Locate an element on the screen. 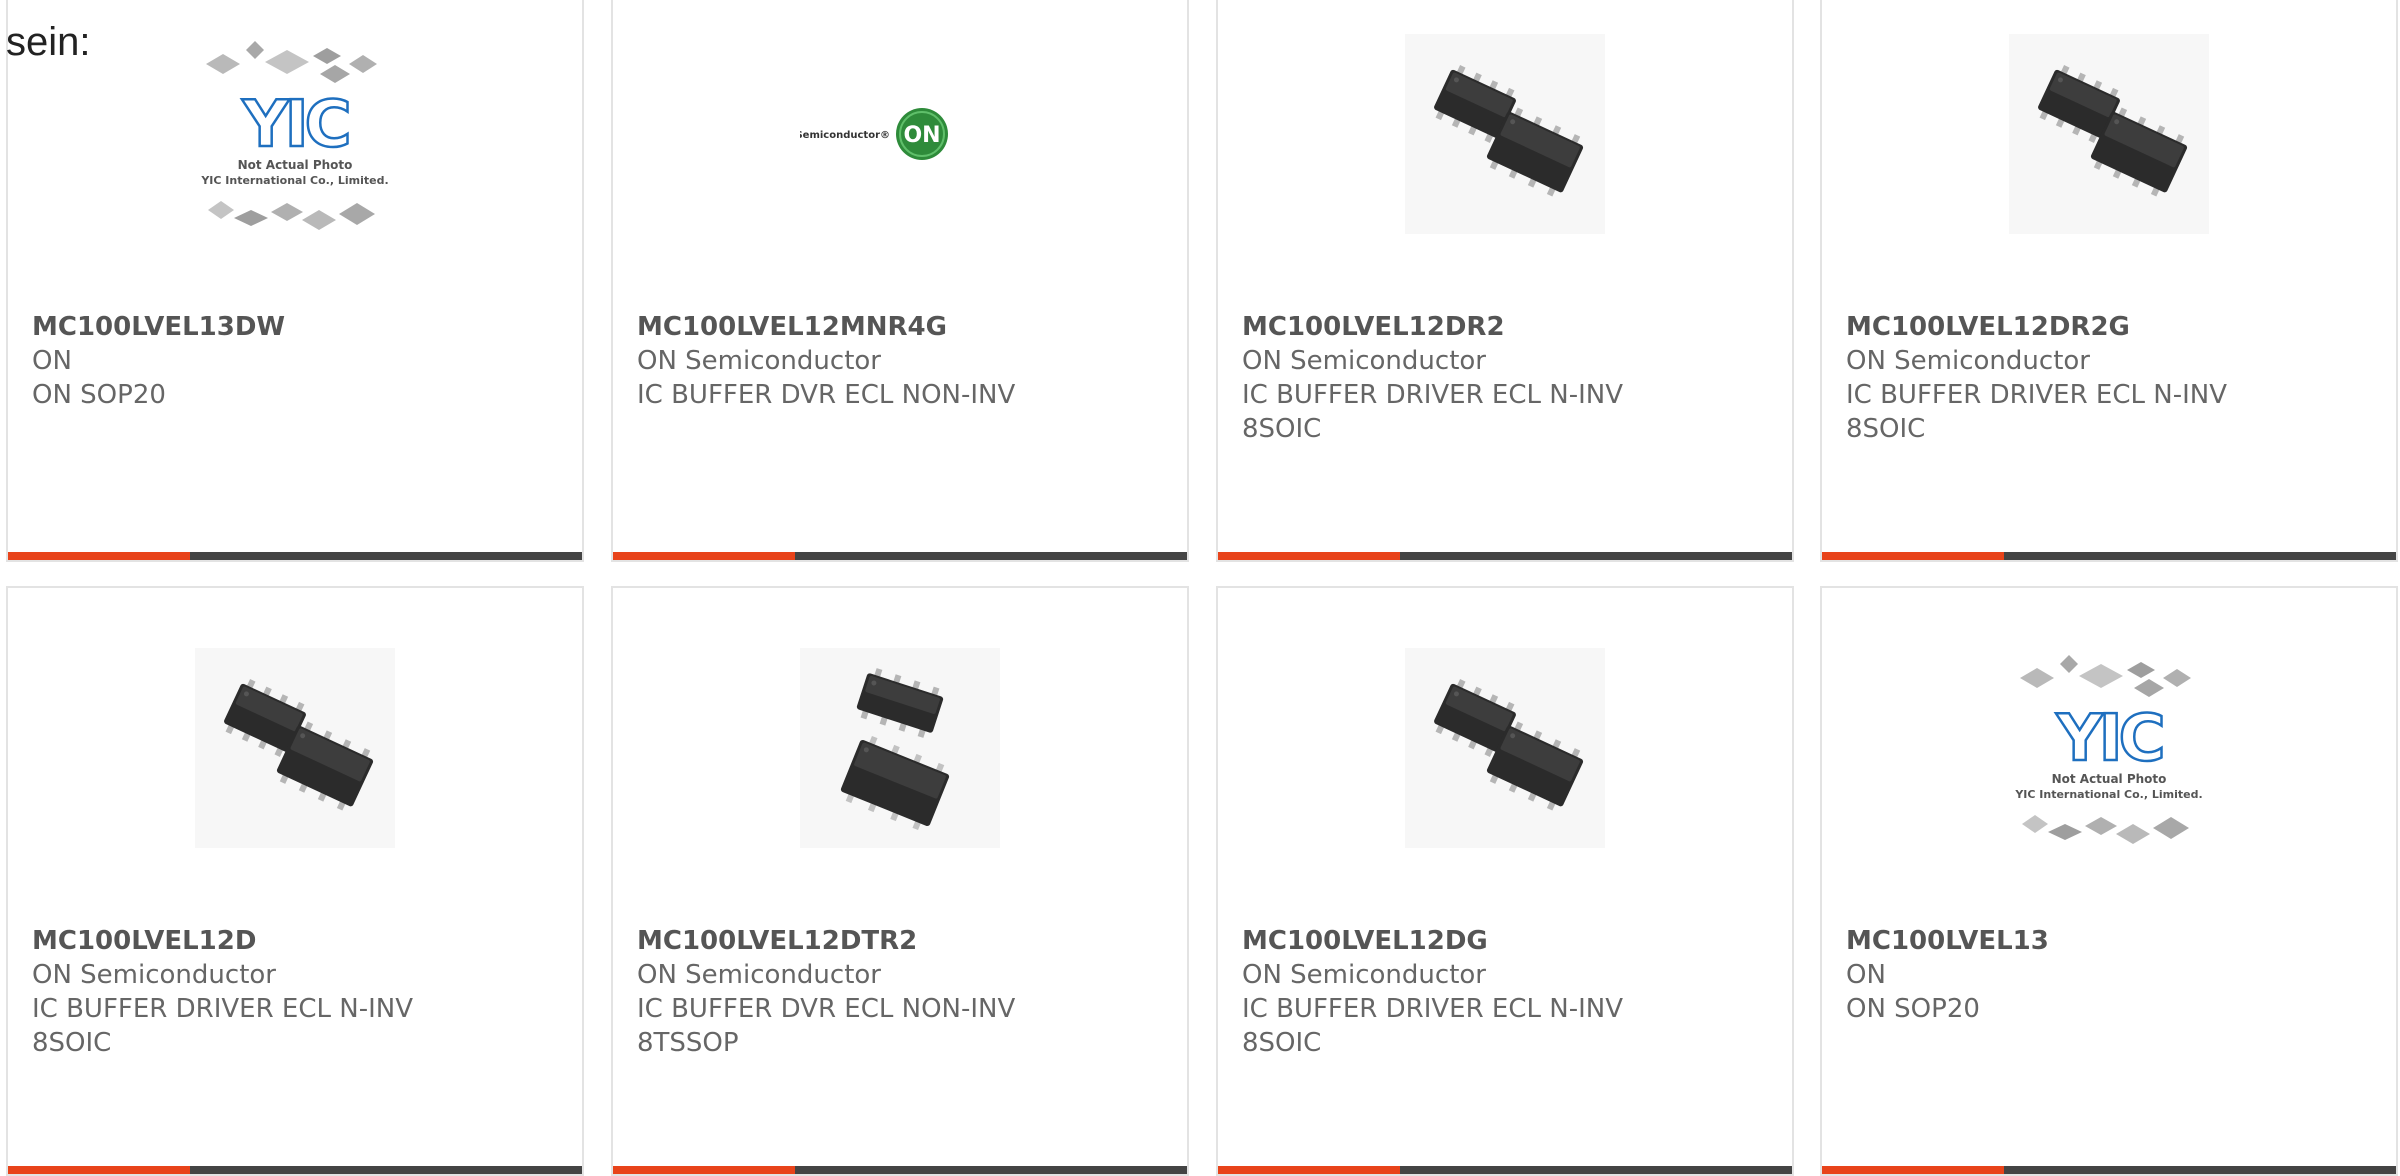 Image resolution: width=2400 pixels, height=1176 pixels. tssop-chip-photo-icon is located at coordinates (900, 748).